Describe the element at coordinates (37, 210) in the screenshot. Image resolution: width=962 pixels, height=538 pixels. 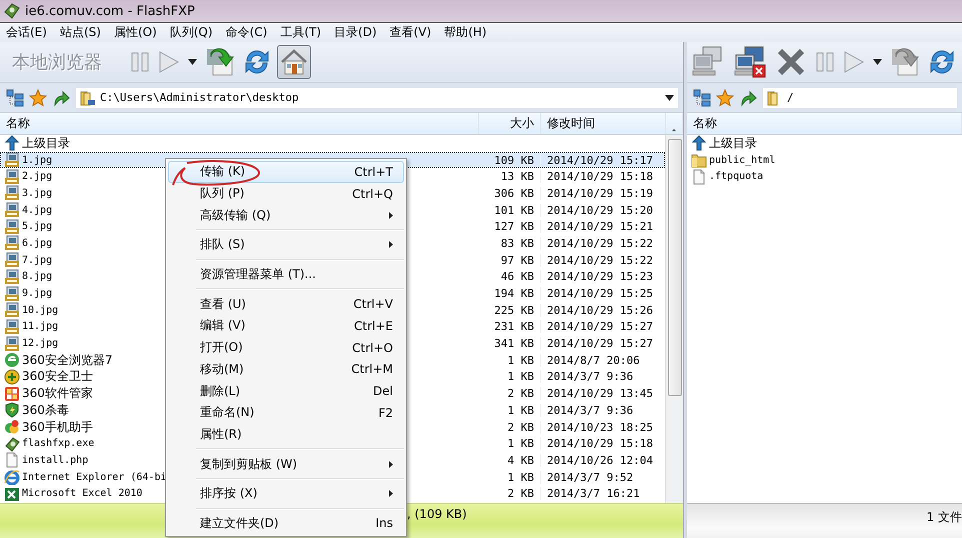
I see `file-name: 4.jpg` at that location.